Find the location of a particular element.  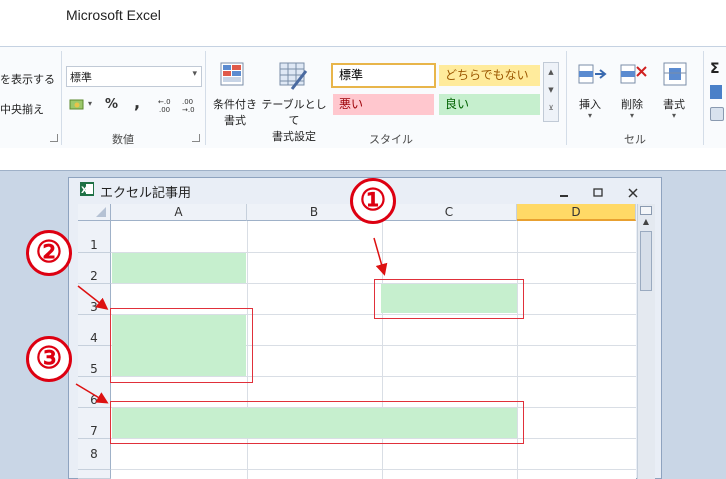

vertical-scrollbar: ▲ is located at coordinates (646, 341).